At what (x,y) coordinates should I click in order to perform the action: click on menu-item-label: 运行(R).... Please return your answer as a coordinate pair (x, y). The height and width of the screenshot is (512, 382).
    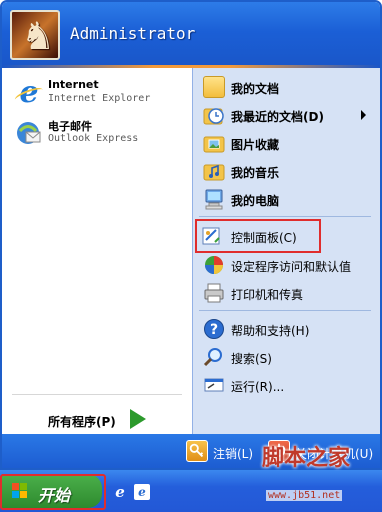
    Looking at the image, I should click on (258, 387).